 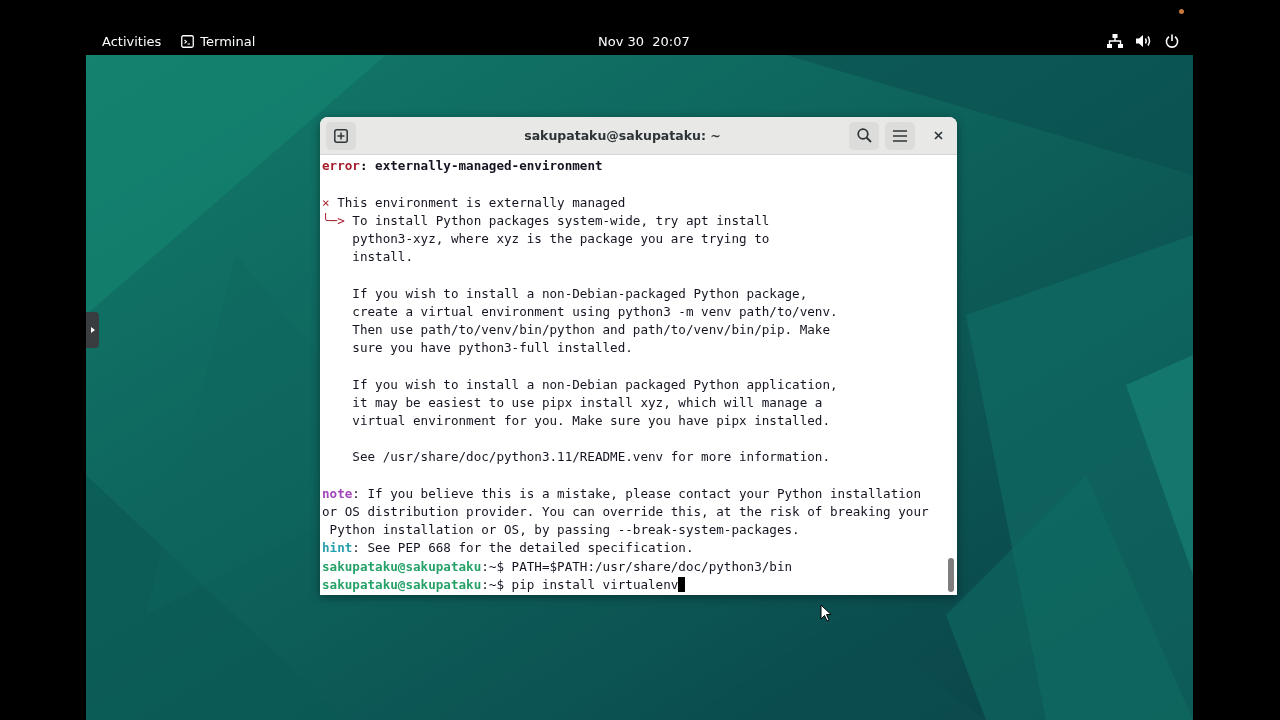 What do you see at coordinates (595, 384) in the screenshot?
I see `terminal-line: If you wish to install a non-Debian packaged Python application,` at bounding box center [595, 384].